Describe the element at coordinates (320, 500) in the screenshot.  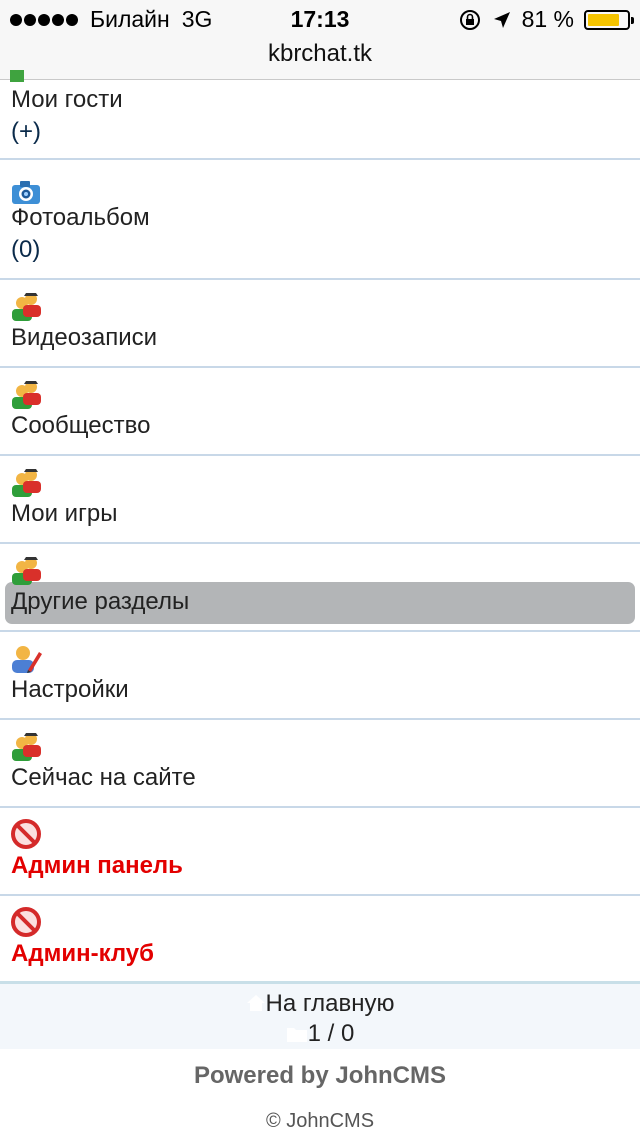
I see `menu-item-games: Мои игры` at that location.